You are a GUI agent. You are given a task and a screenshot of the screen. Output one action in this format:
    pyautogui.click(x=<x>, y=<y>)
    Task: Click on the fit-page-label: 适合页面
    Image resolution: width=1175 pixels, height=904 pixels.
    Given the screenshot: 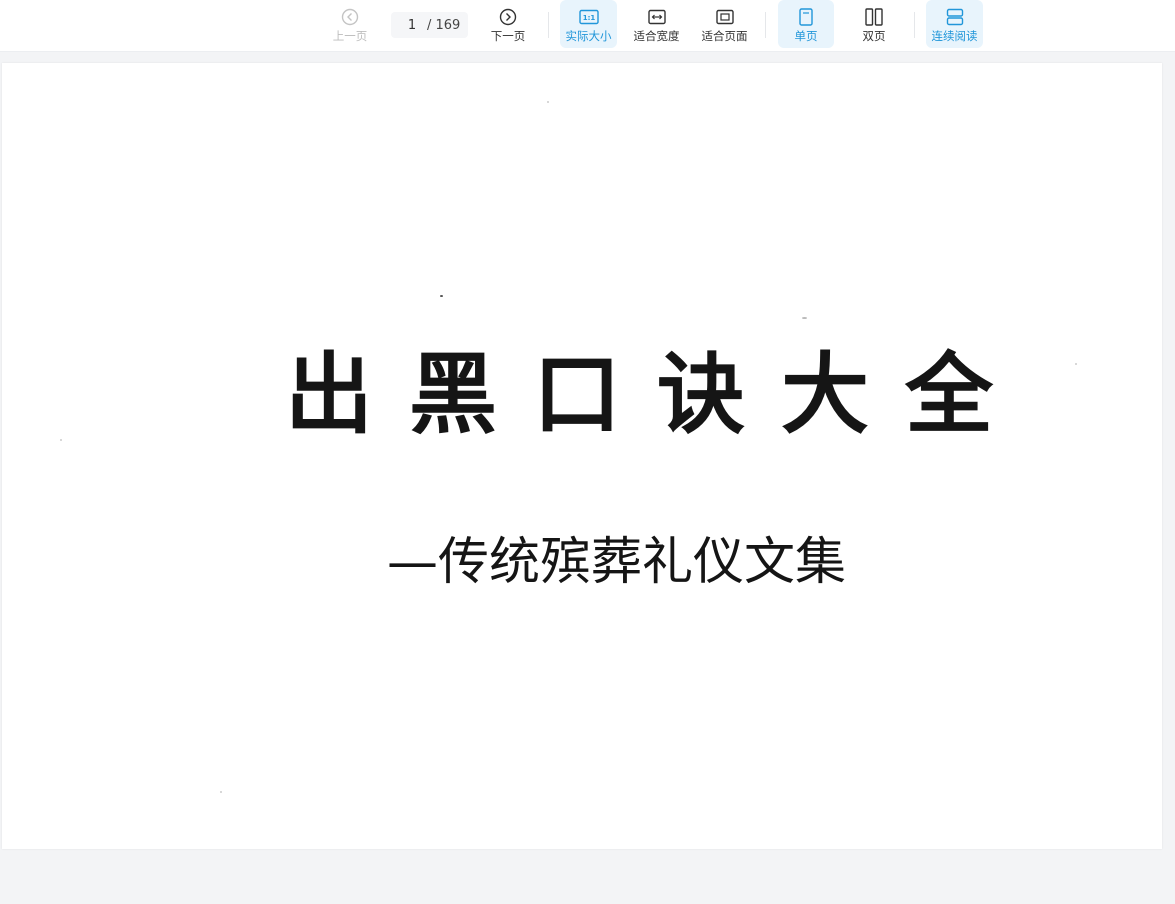 What is the action you would take?
    pyautogui.click(x=724, y=36)
    